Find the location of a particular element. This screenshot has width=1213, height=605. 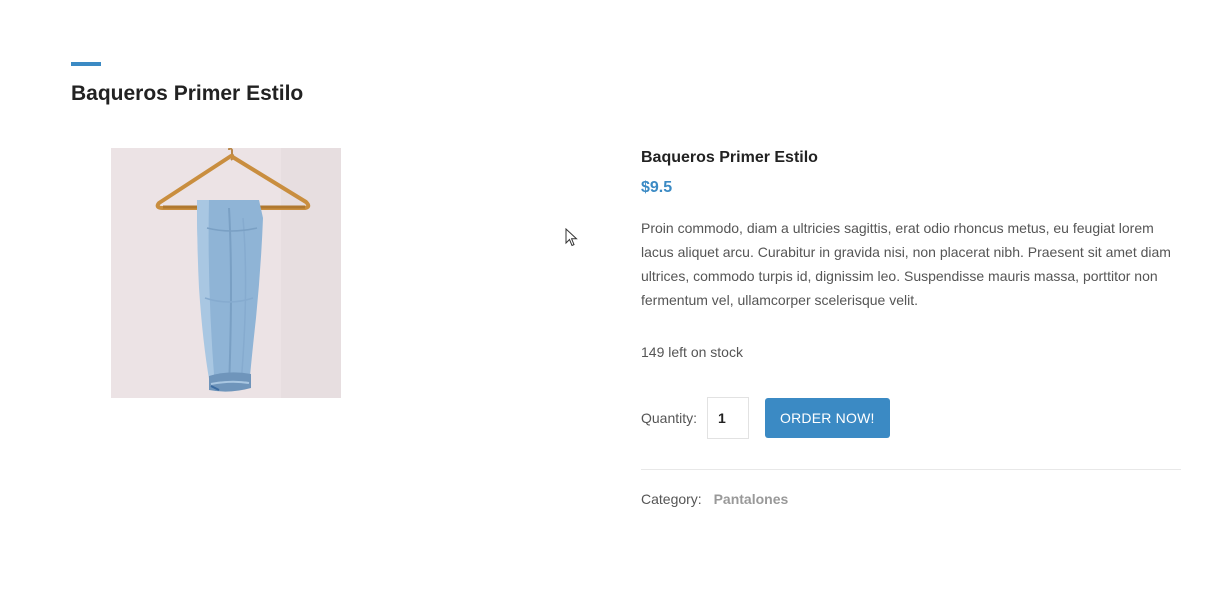

category-row: Category: Pantalones is located at coordinates (911, 499).